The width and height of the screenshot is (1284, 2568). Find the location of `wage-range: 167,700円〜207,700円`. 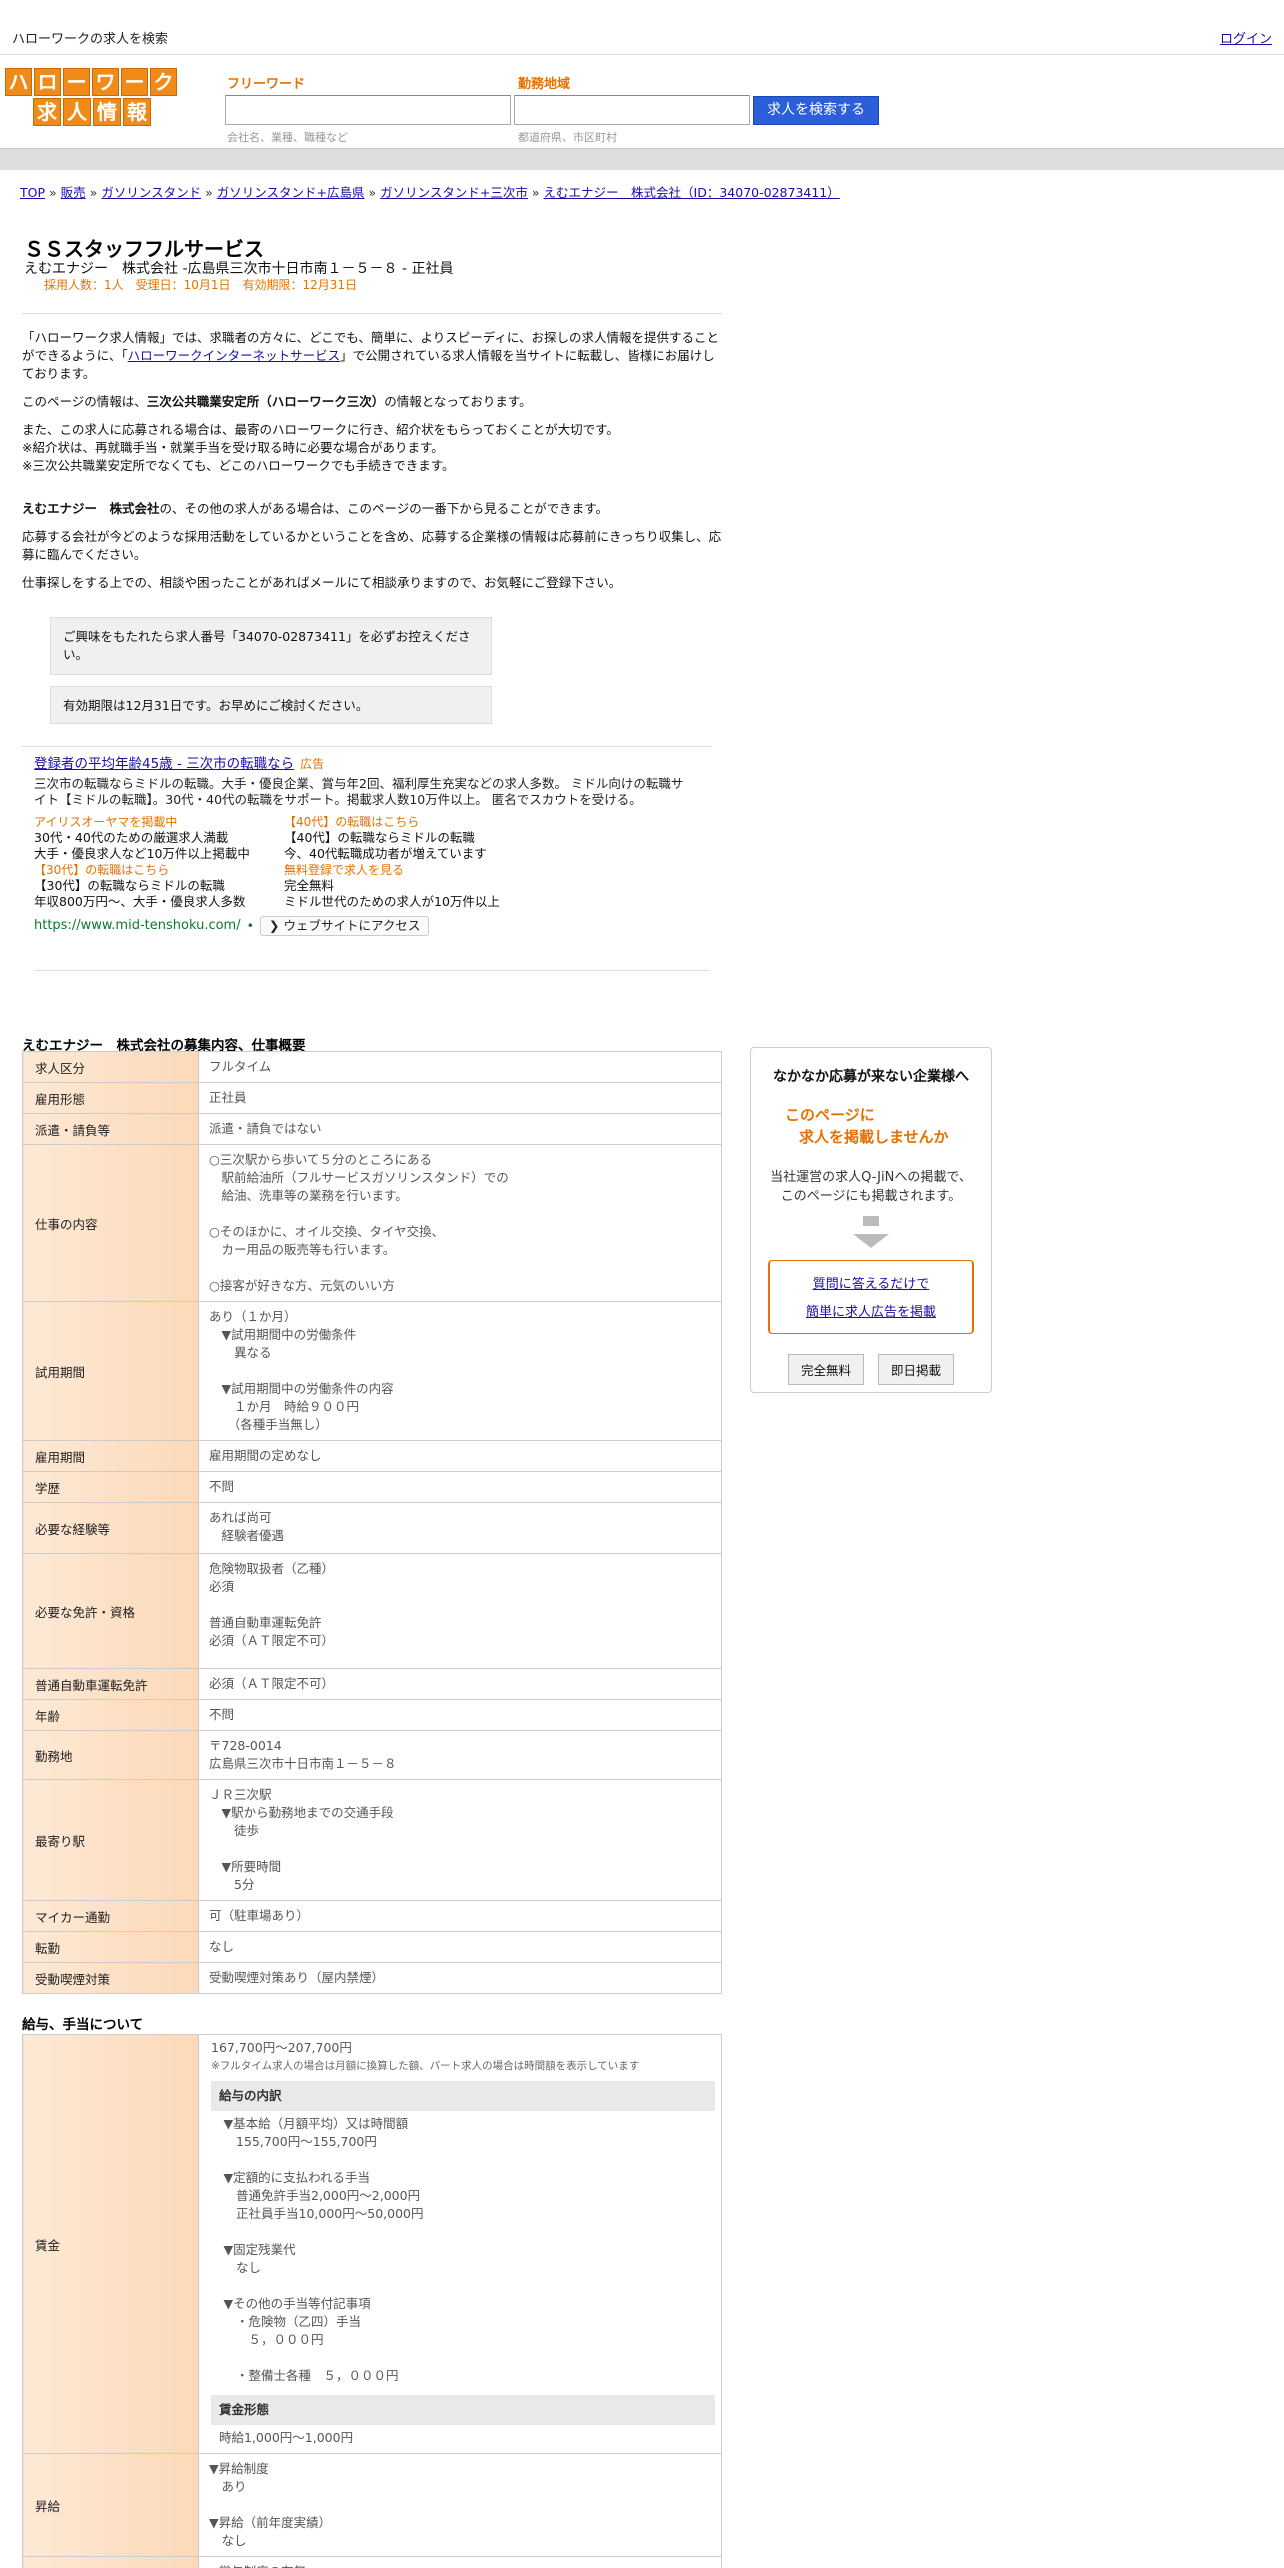

wage-range: 167,700円〜207,700円 is located at coordinates (281, 2047).